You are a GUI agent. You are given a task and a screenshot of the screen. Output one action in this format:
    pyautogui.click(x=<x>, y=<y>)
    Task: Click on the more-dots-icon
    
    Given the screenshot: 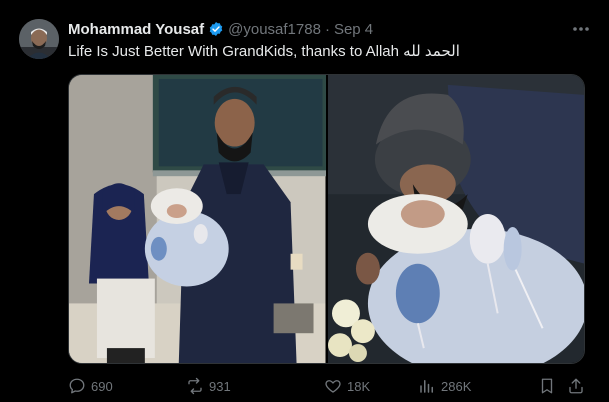 What is the action you would take?
    pyautogui.click(x=581, y=29)
    